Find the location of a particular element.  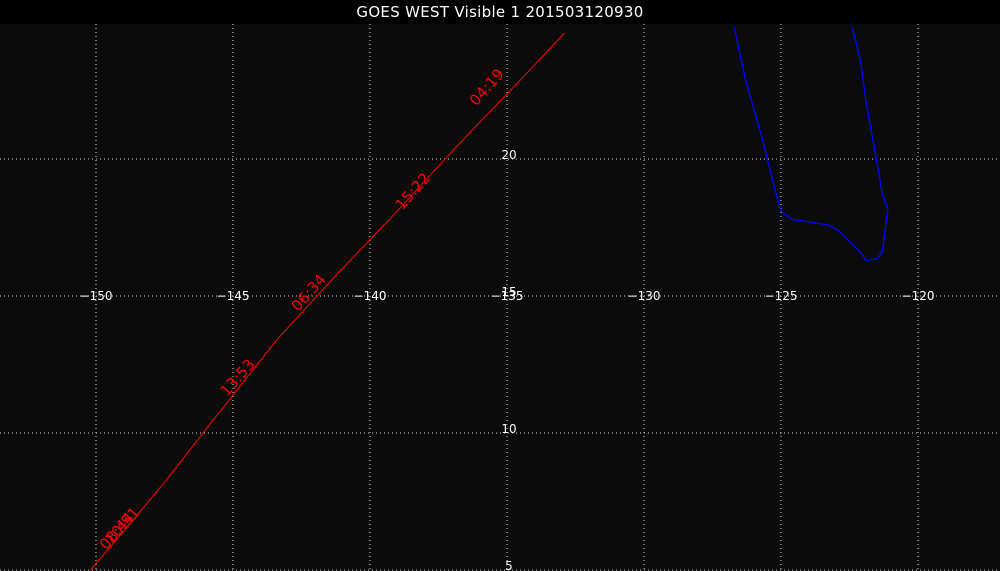

longitude-label: −125 is located at coordinates (781, 296).